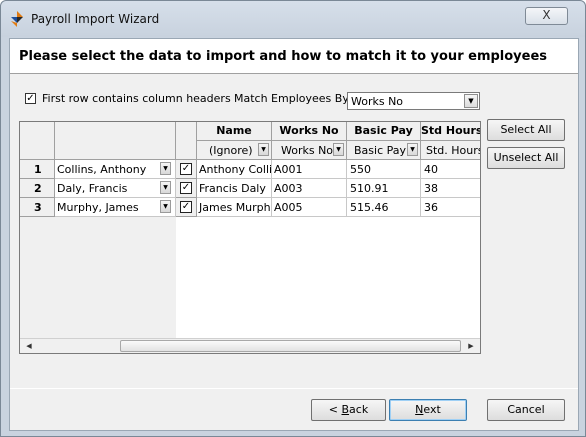 This screenshot has height=437, width=586. I want to click on row-number: 3, so click(37, 207).